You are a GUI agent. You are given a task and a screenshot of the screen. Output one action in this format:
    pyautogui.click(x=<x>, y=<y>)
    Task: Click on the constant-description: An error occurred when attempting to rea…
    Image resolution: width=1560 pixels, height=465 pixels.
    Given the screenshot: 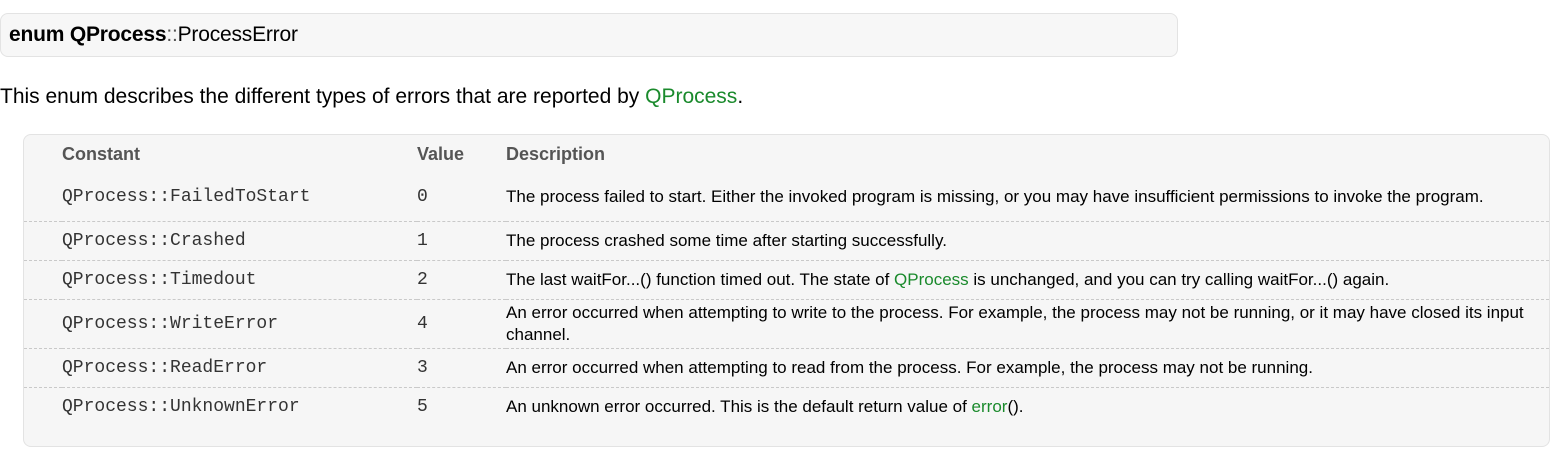 What is the action you would take?
    pyautogui.click(x=1027, y=368)
    